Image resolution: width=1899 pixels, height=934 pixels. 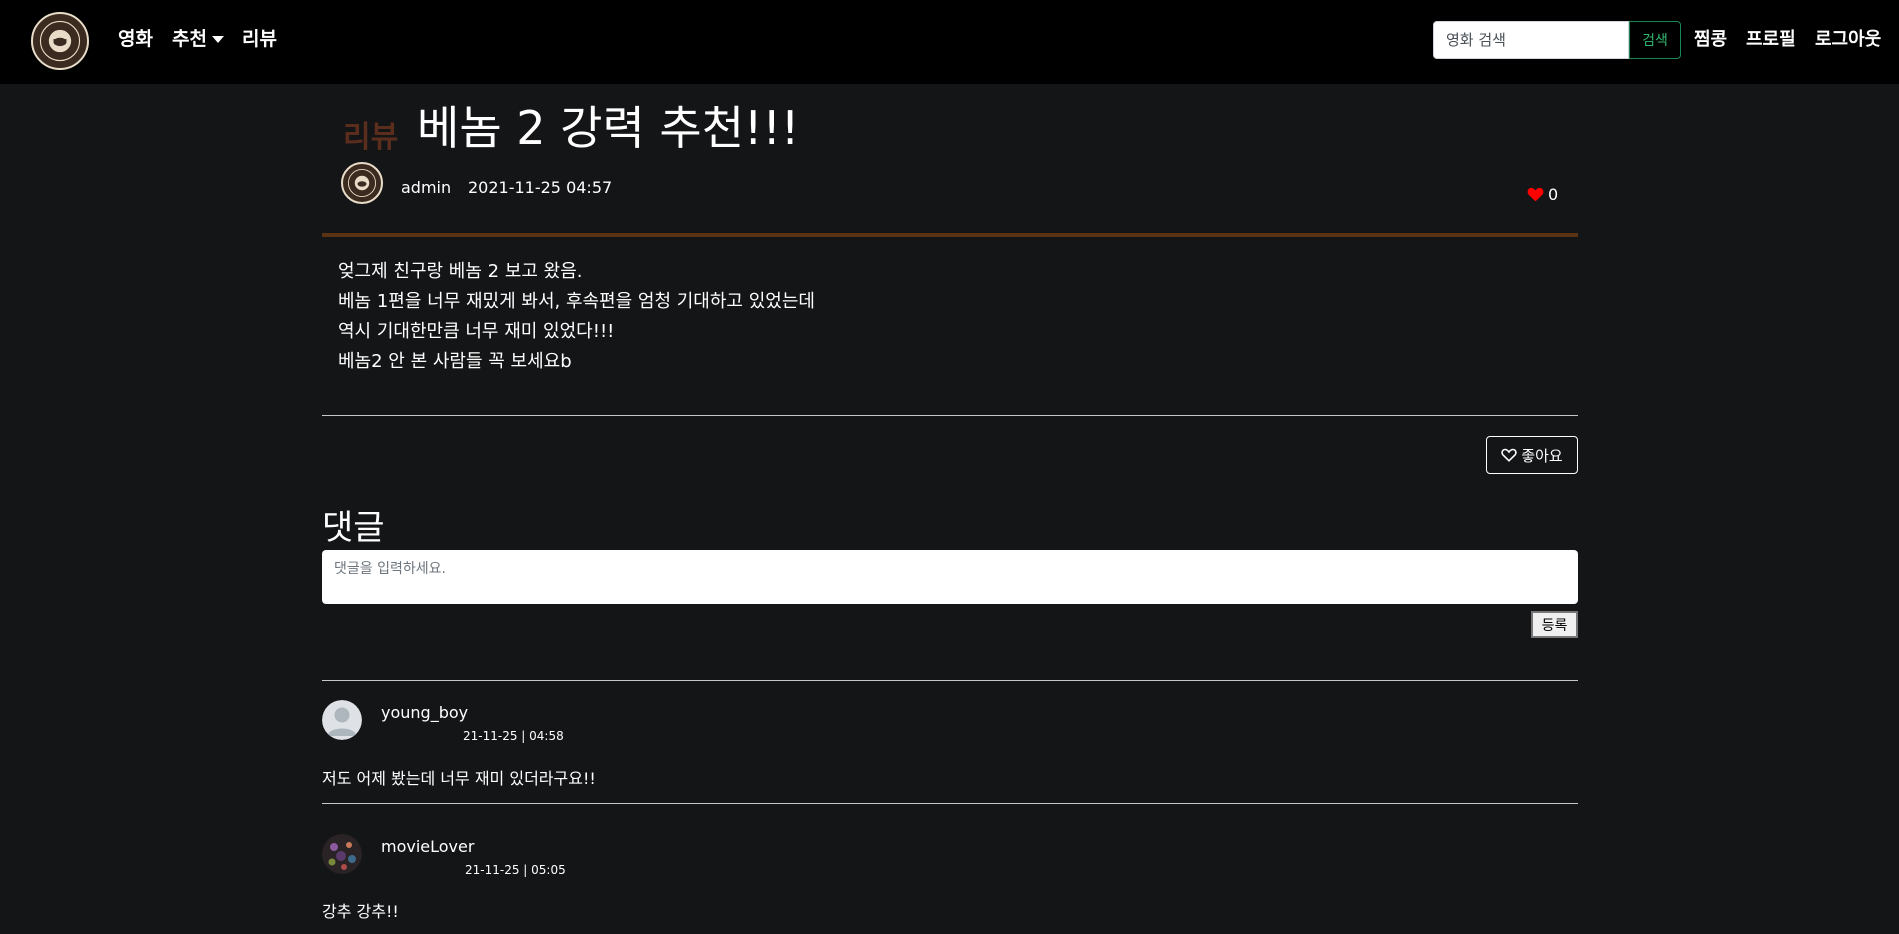 I want to click on post-body-line: 베놈2 안 본 사람들 꼭 보세요b, so click(x=455, y=361).